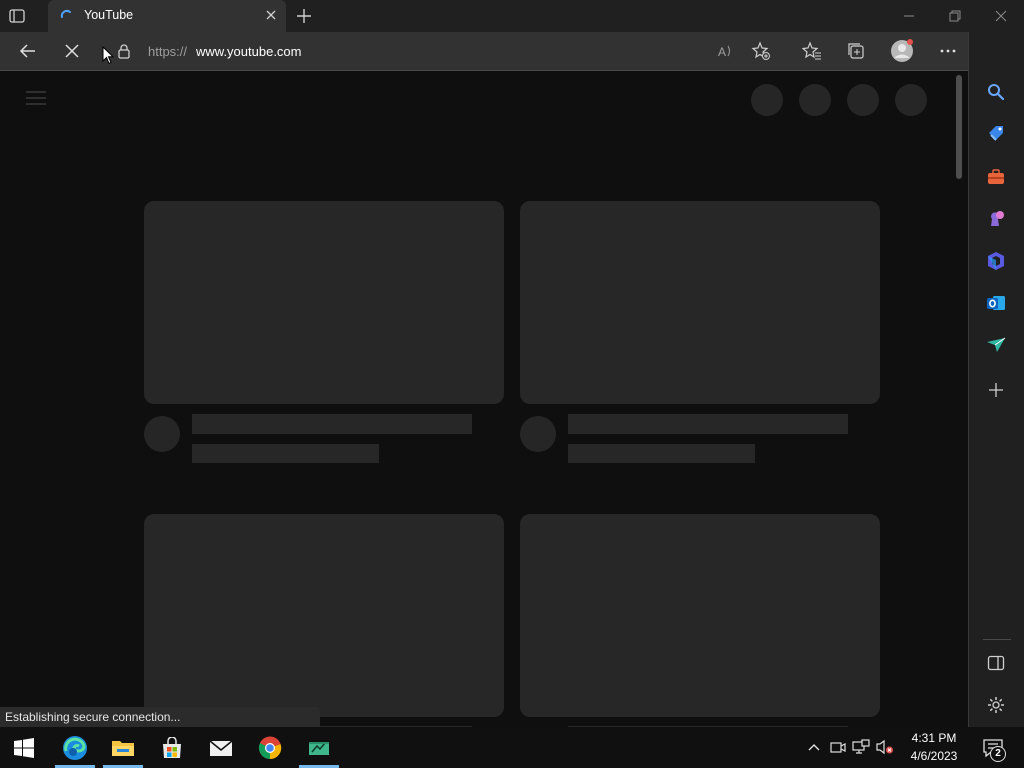  Describe the element at coordinates (449, 51) in the screenshot. I see `address-bar: https:// www.youtube.com` at that location.